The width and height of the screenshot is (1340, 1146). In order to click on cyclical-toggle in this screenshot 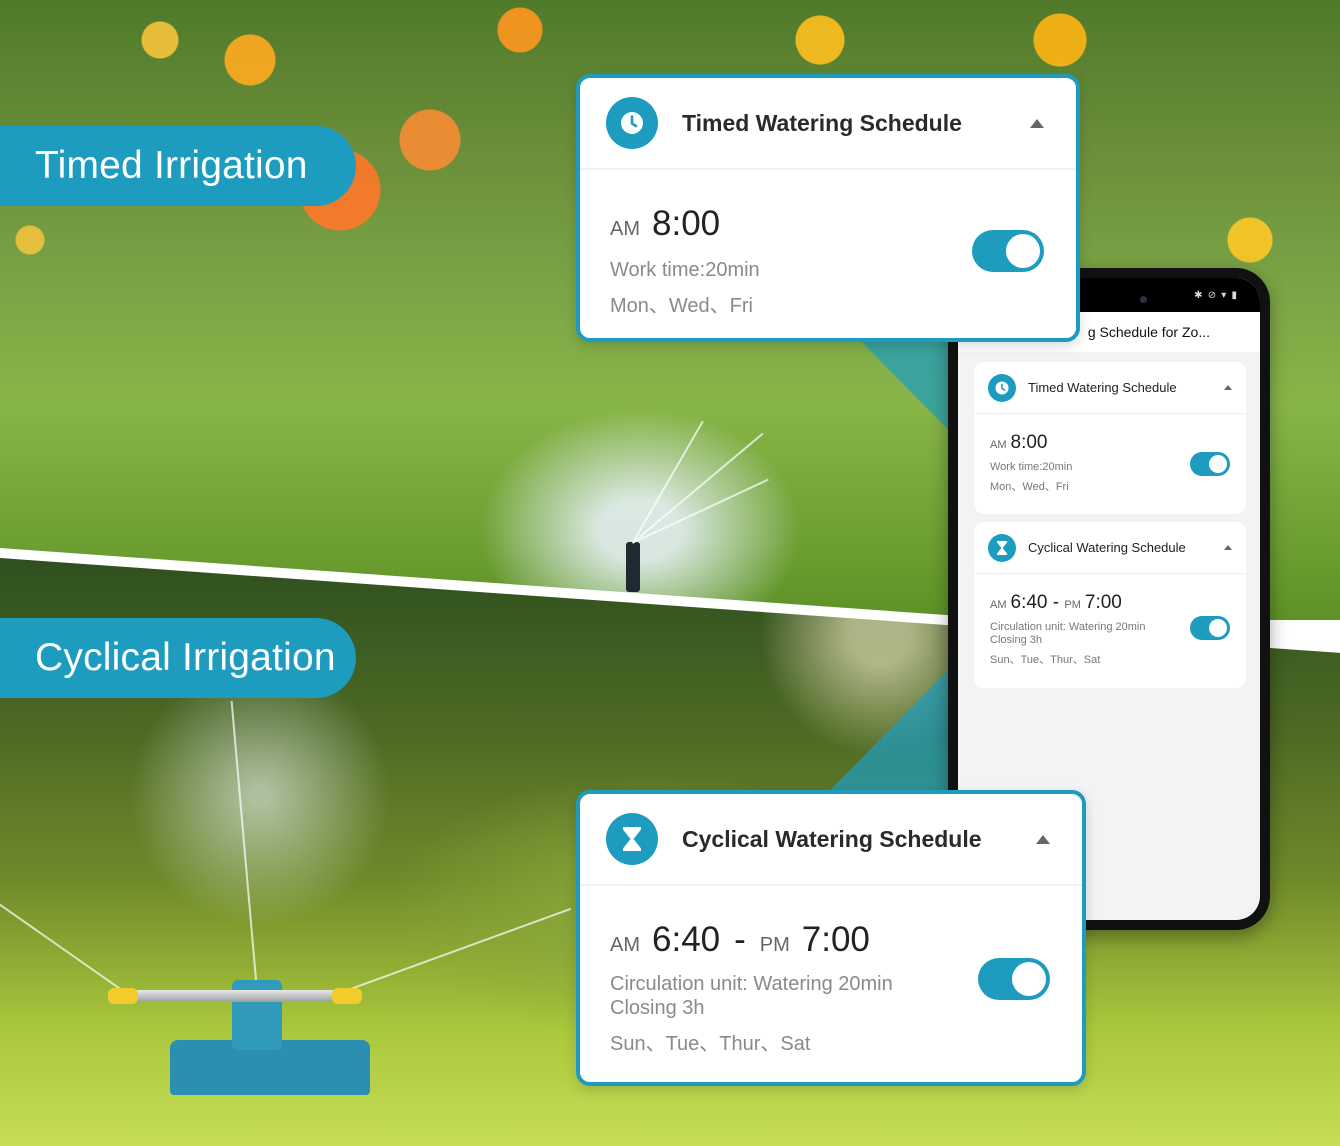, I will do `click(1014, 979)`.